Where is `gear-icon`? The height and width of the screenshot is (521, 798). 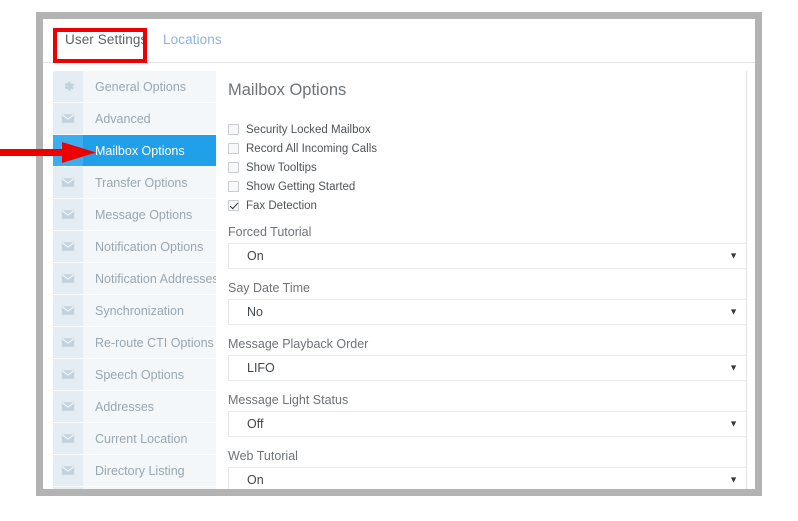 gear-icon is located at coordinates (68, 86).